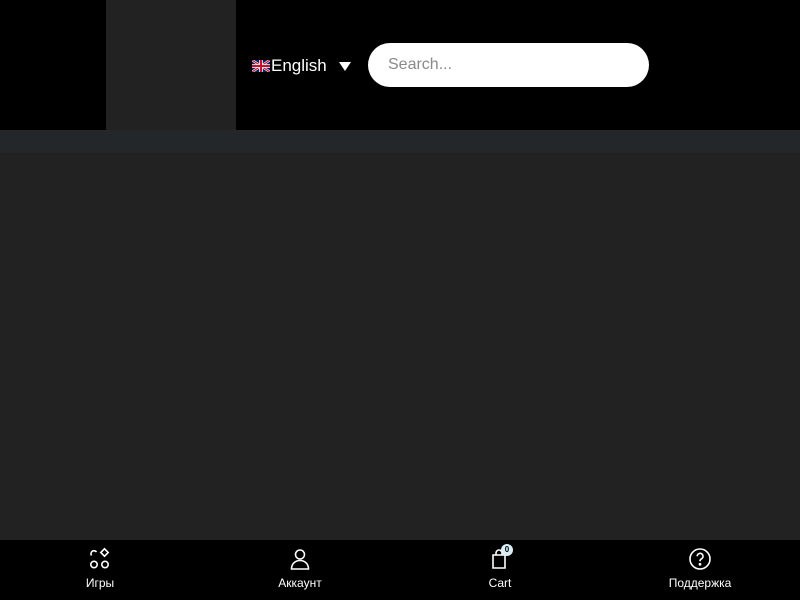 The width and height of the screenshot is (800, 600). I want to click on nav-item-cart: 0 Cart, so click(500, 570).